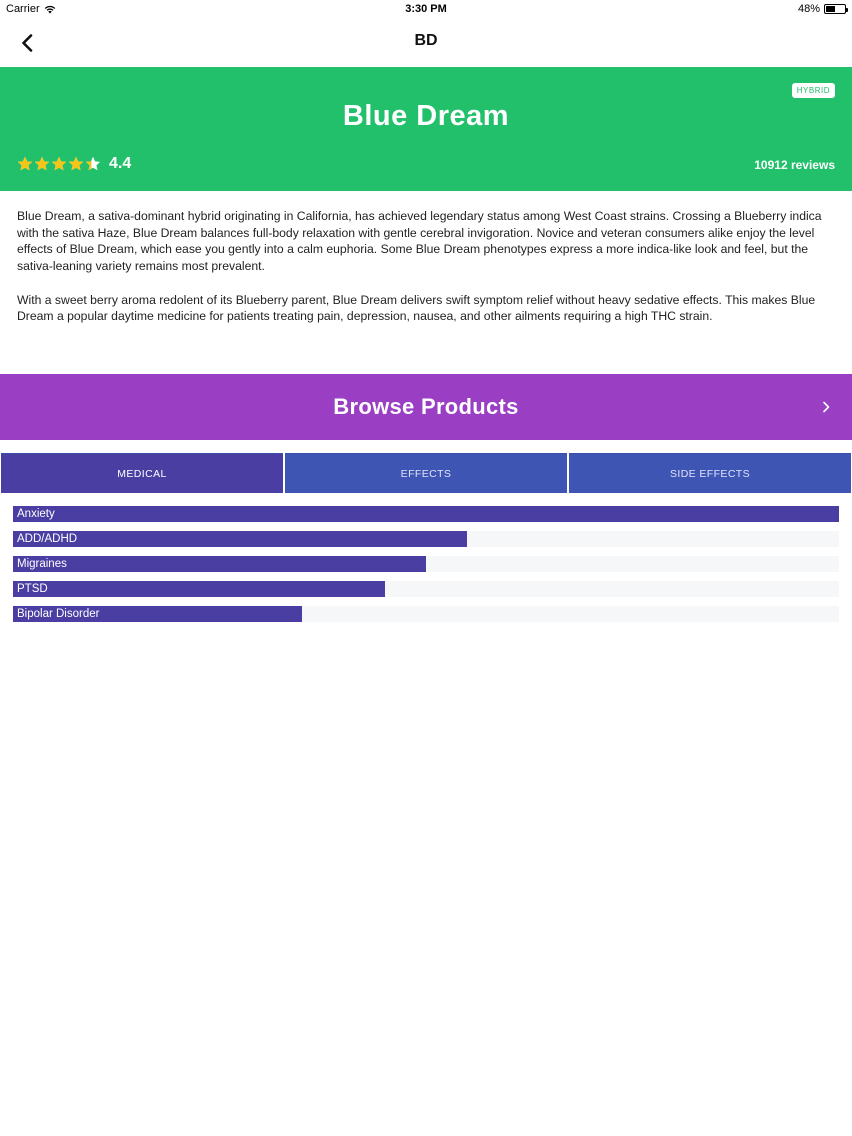 Image resolution: width=852 pixels, height=1136 pixels. What do you see at coordinates (36, 514) in the screenshot?
I see `medical-bar-label: Anxiety` at bounding box center [36, 514].